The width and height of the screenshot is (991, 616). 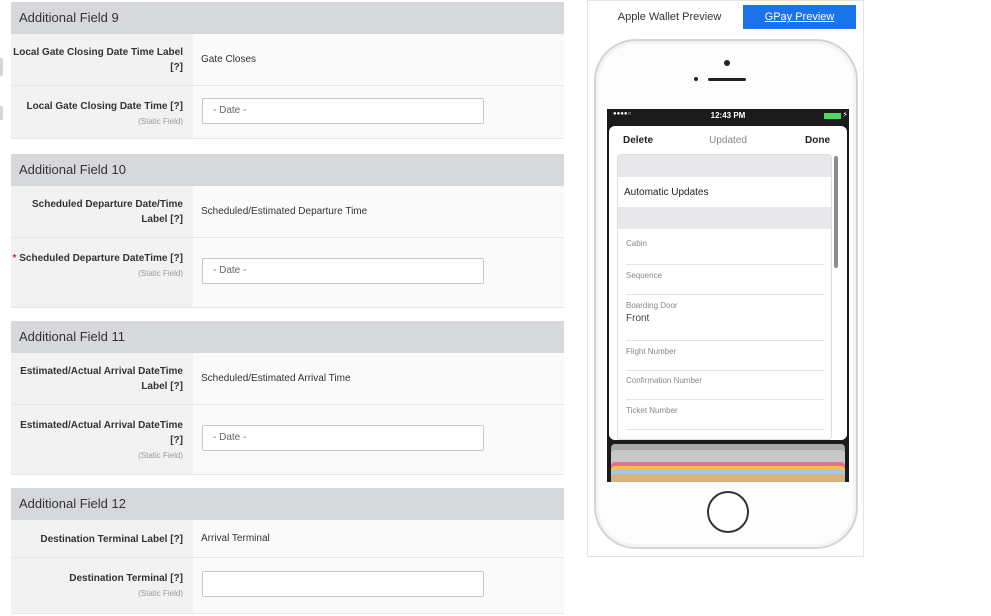 I want to click on wallet-card-stack, so click(x=728, y=463).